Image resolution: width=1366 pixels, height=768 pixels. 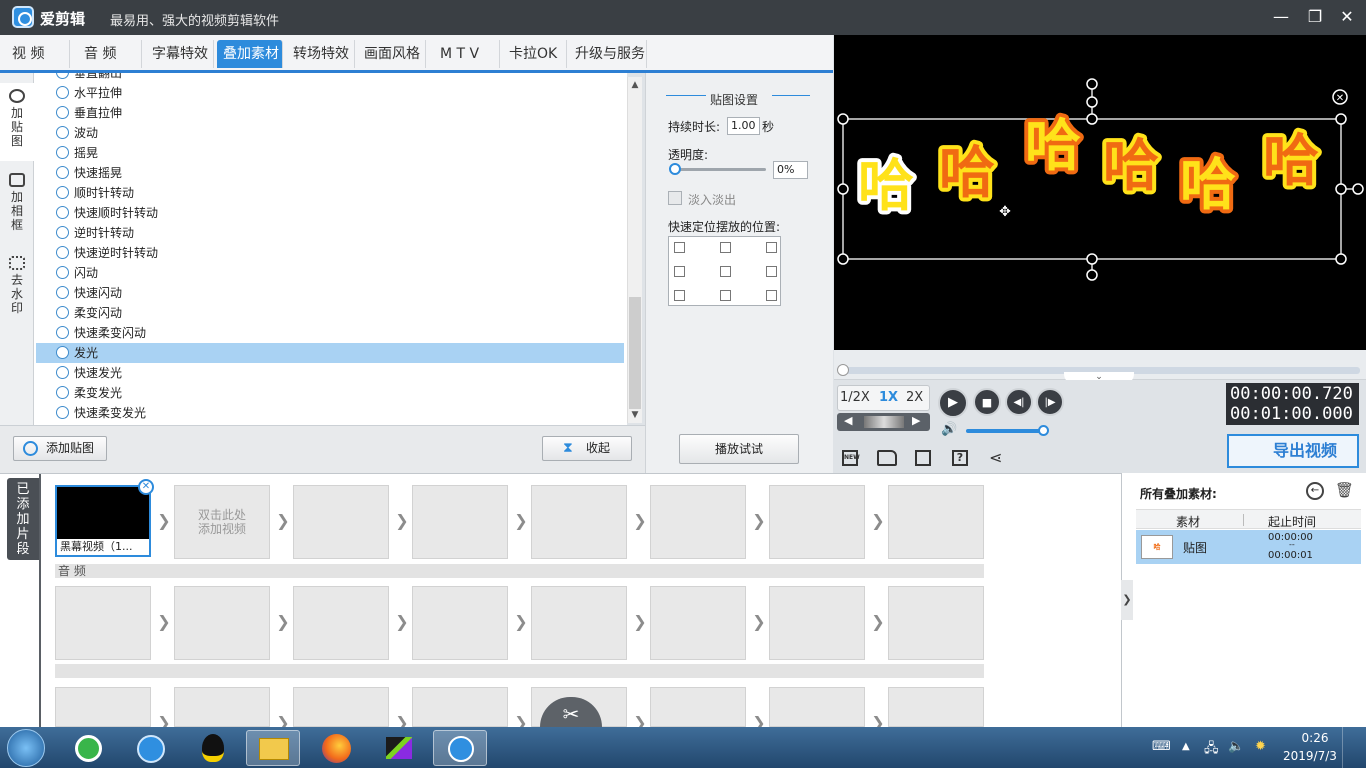 What do you see at coordinates (725, 271) in the screenshot?
I see `position-center` at bounding box center [725, 271].